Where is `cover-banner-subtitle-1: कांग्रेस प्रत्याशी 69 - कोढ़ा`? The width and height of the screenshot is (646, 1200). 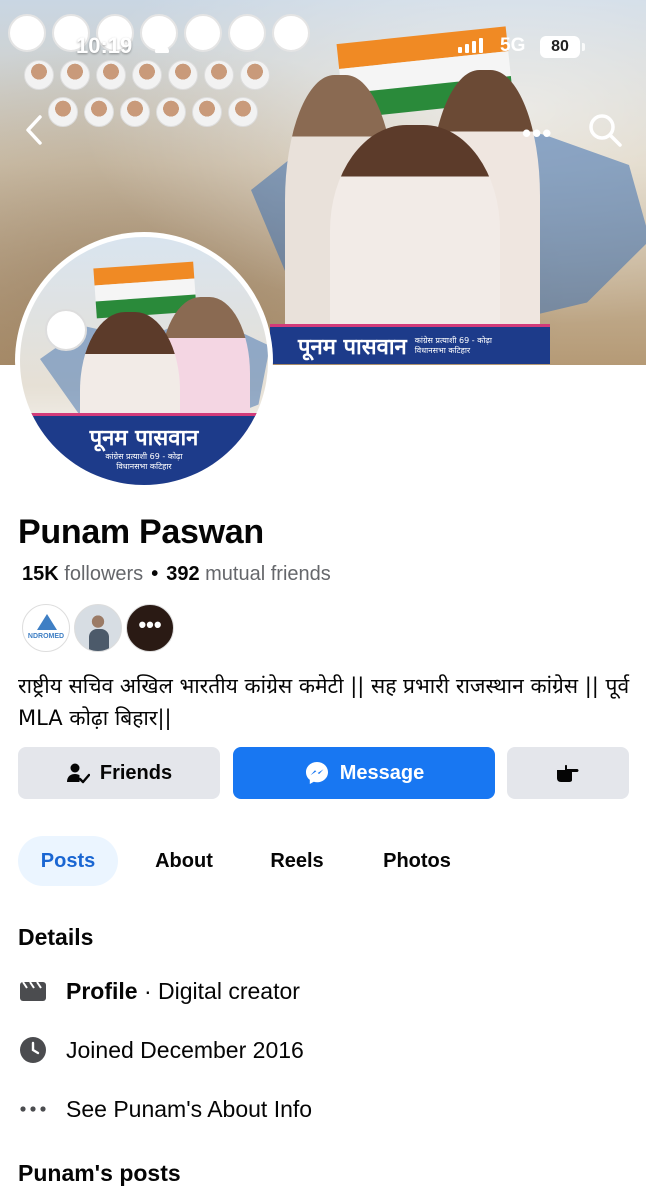 cover-banner-subtitle-1: कांग्रेस प्रत्याशी 69 - कोढ़ा is located at coordinates (453, 340).